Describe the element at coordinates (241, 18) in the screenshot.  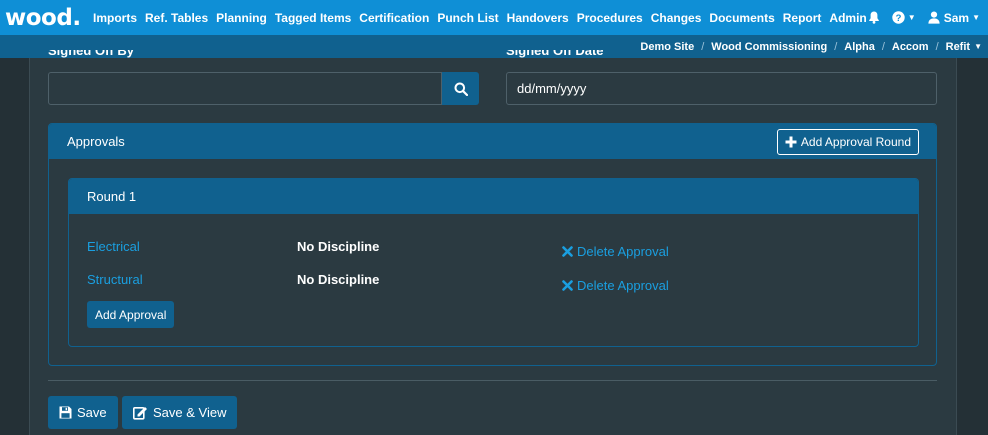
I see `nav-item-planning: Planning` at that location.